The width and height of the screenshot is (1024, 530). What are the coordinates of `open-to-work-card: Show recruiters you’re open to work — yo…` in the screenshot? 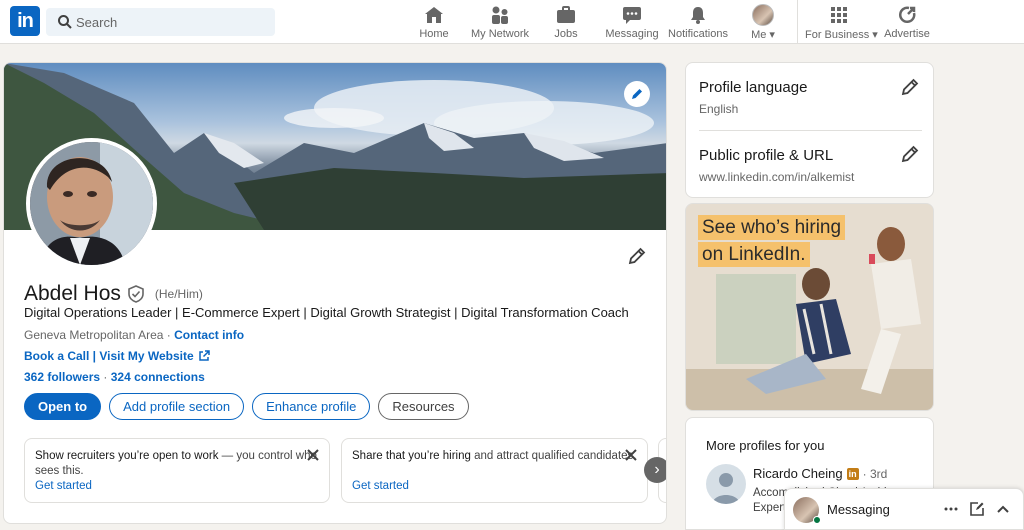 It's located at (177, 470).